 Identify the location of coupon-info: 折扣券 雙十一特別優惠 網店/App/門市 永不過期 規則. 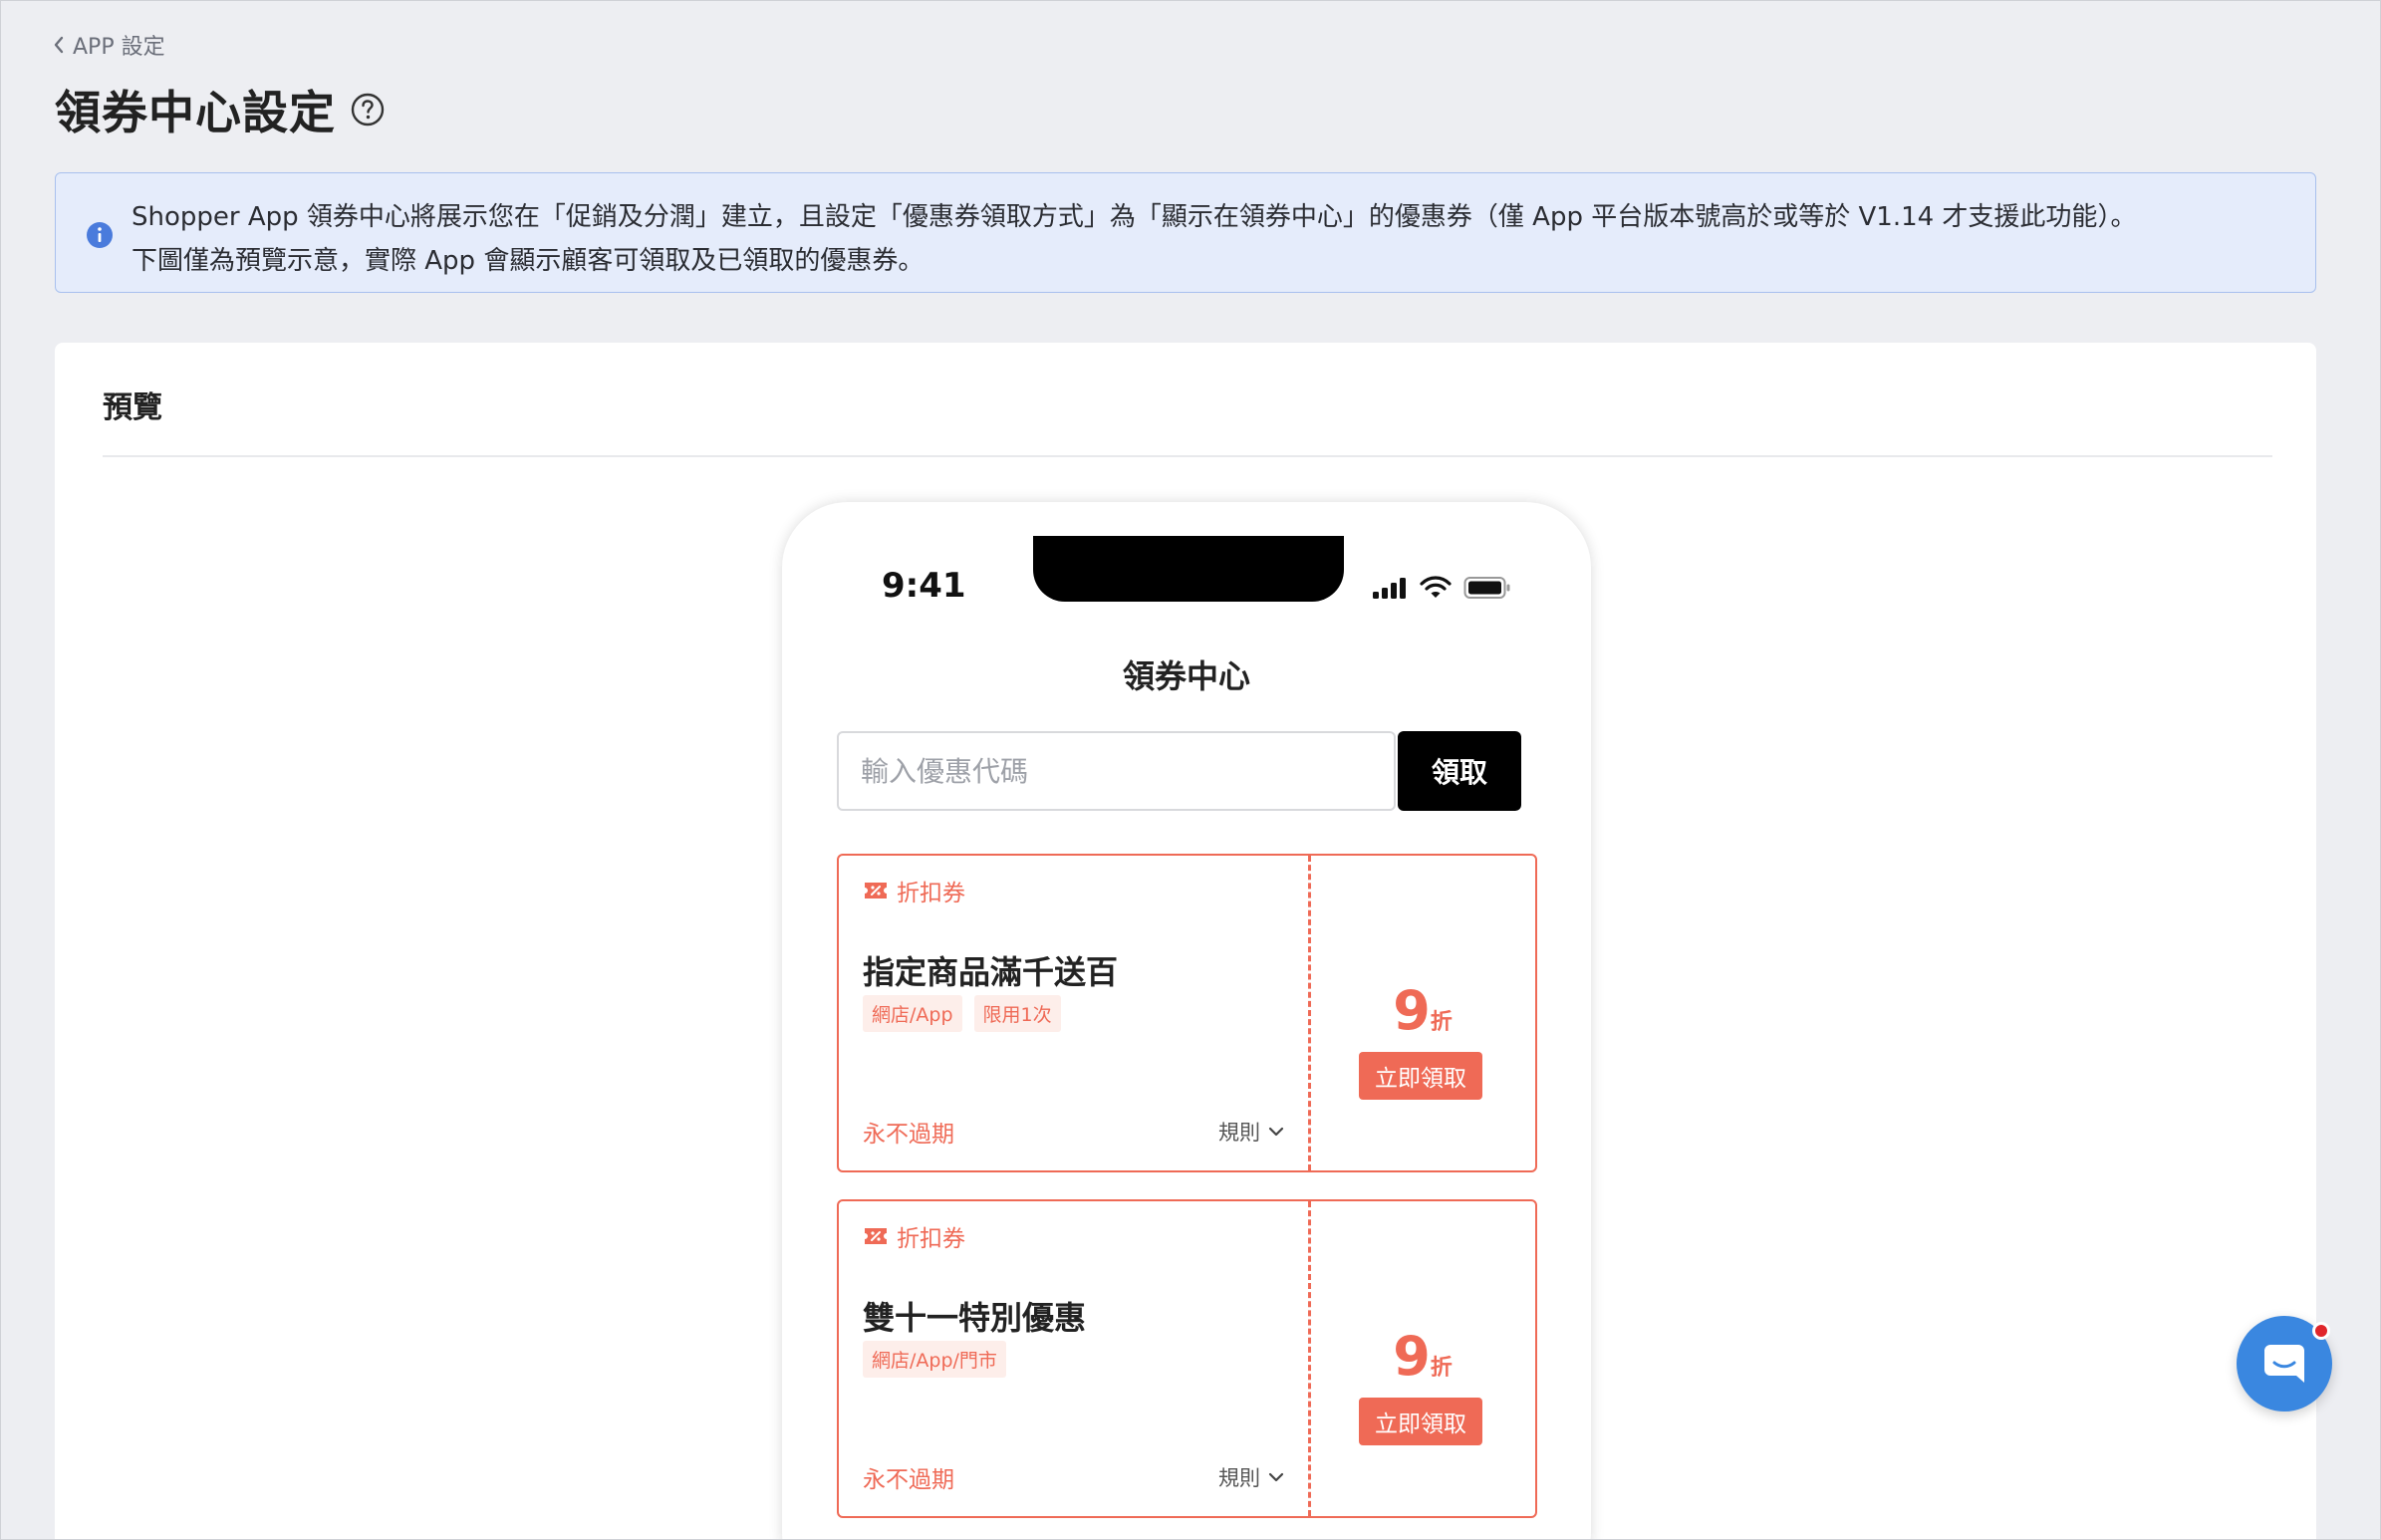
(1075, 1358).